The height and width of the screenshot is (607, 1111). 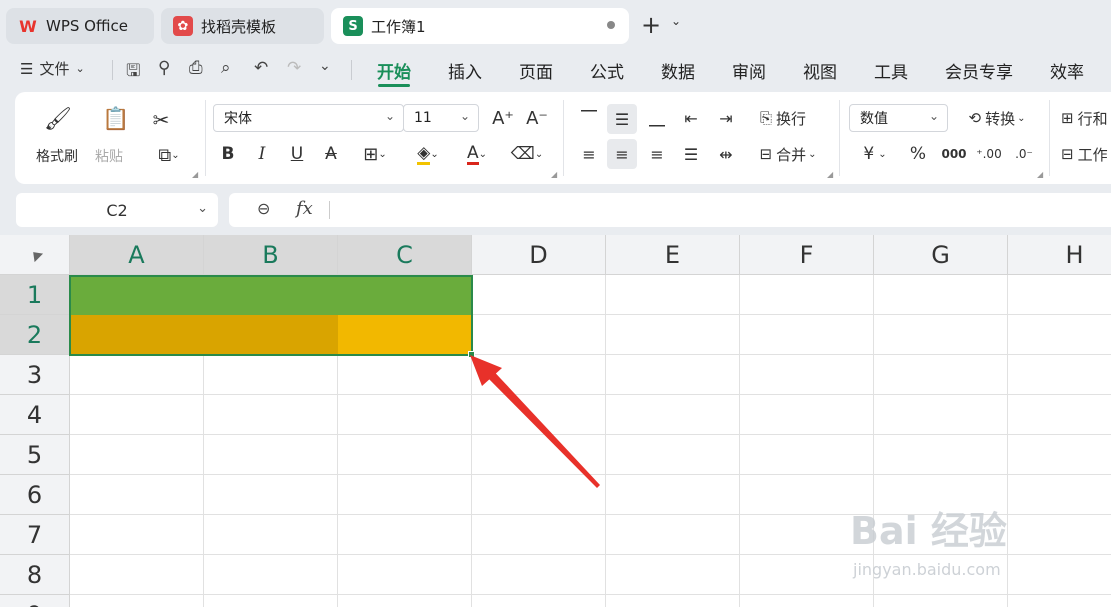 What do you see at coordinates (137, 575) in the screenshot?
I see `cell-a8` at bounding box center [137, 575].